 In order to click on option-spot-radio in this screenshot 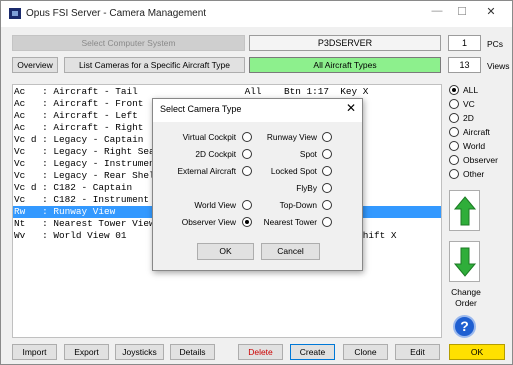, I will do `click(327, 154)`.